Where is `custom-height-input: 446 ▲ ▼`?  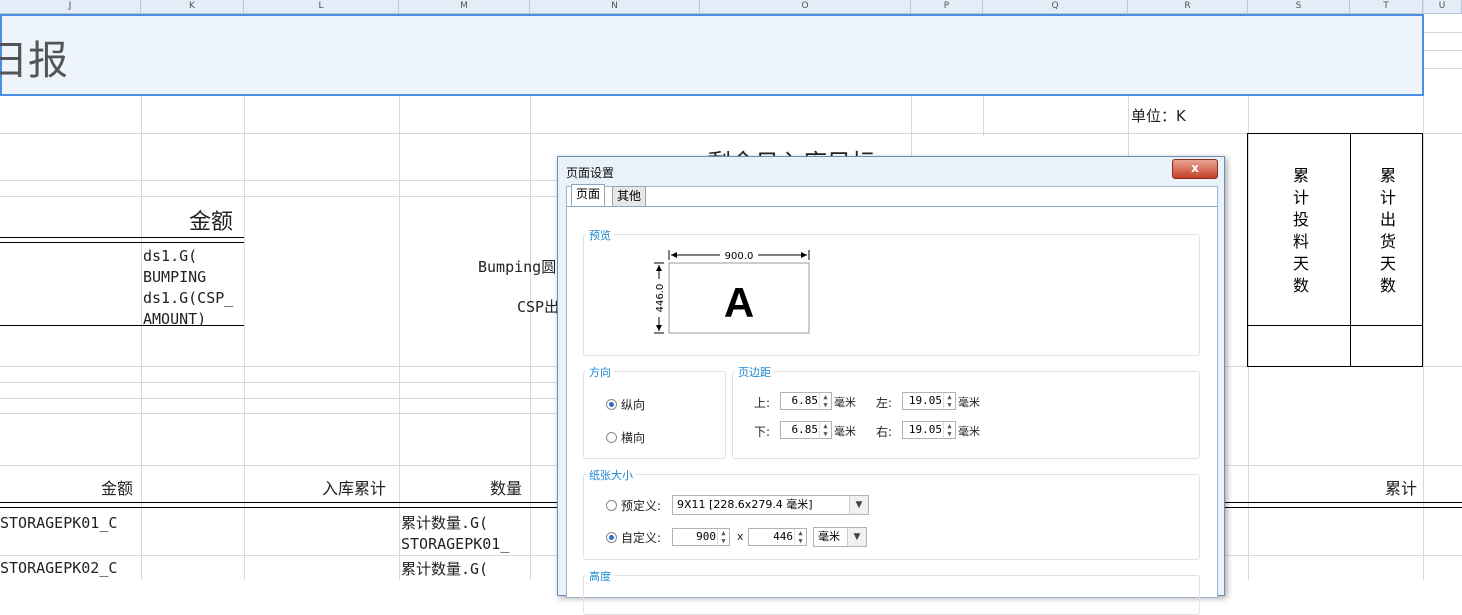
custom-height-input: 446 ▲ ▼ is located at coordinates (777, 537).